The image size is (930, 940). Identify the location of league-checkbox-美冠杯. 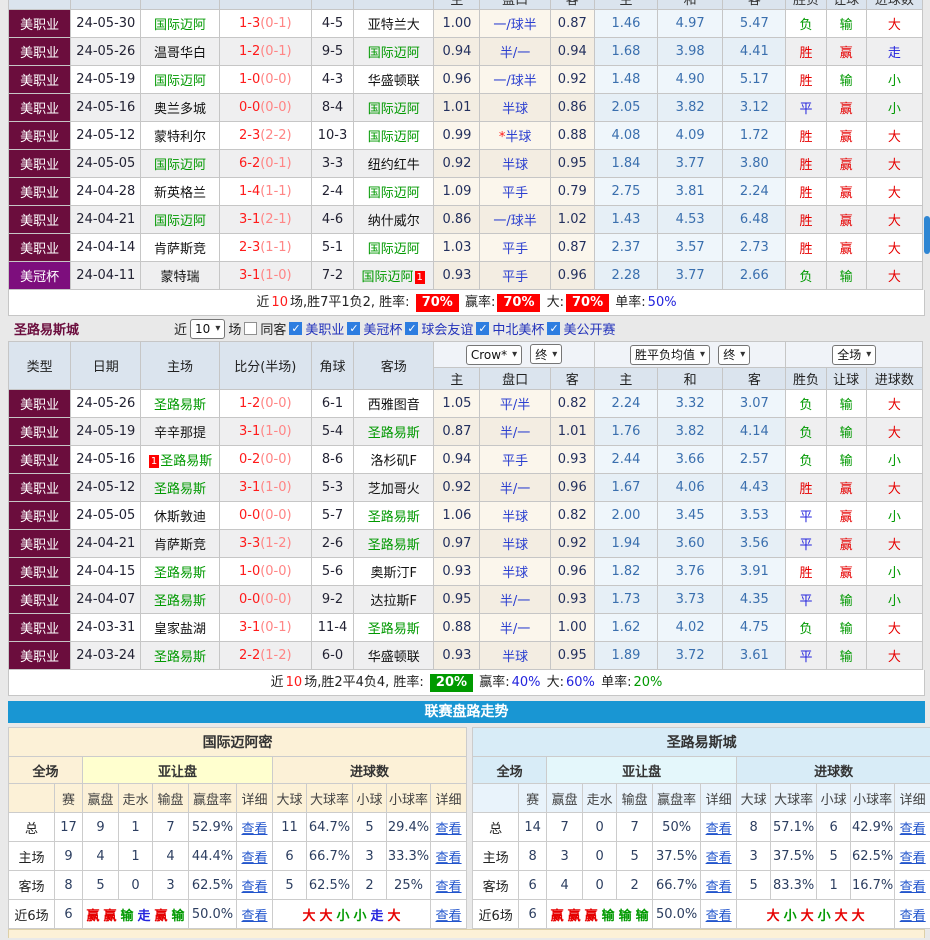
(354, 328).